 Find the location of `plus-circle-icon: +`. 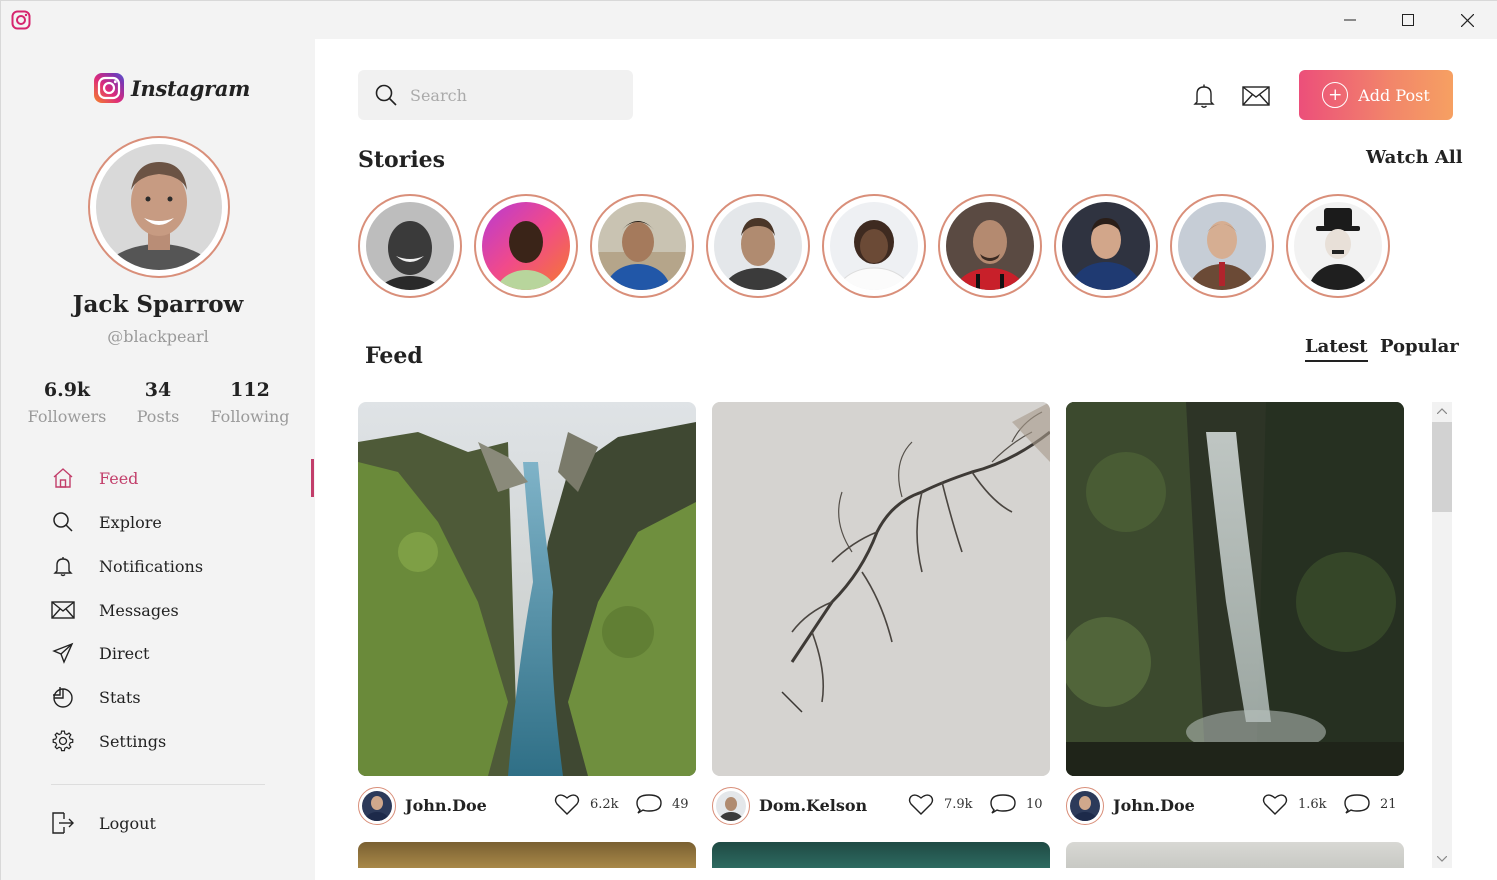

plus-circle-icon: + is located at coordinates (1335, 95).